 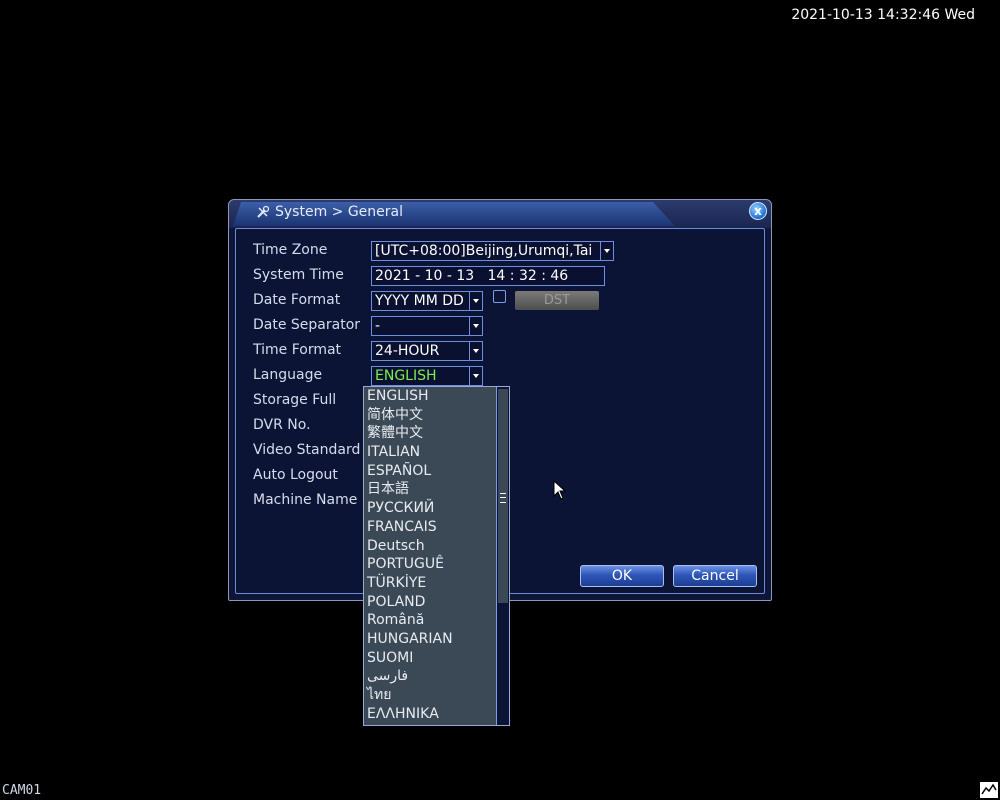 What do you see at coordinates (436, 508) in the screenshot?
I see `language-option: РУССКИЙ` at bounding box center [436, 508].